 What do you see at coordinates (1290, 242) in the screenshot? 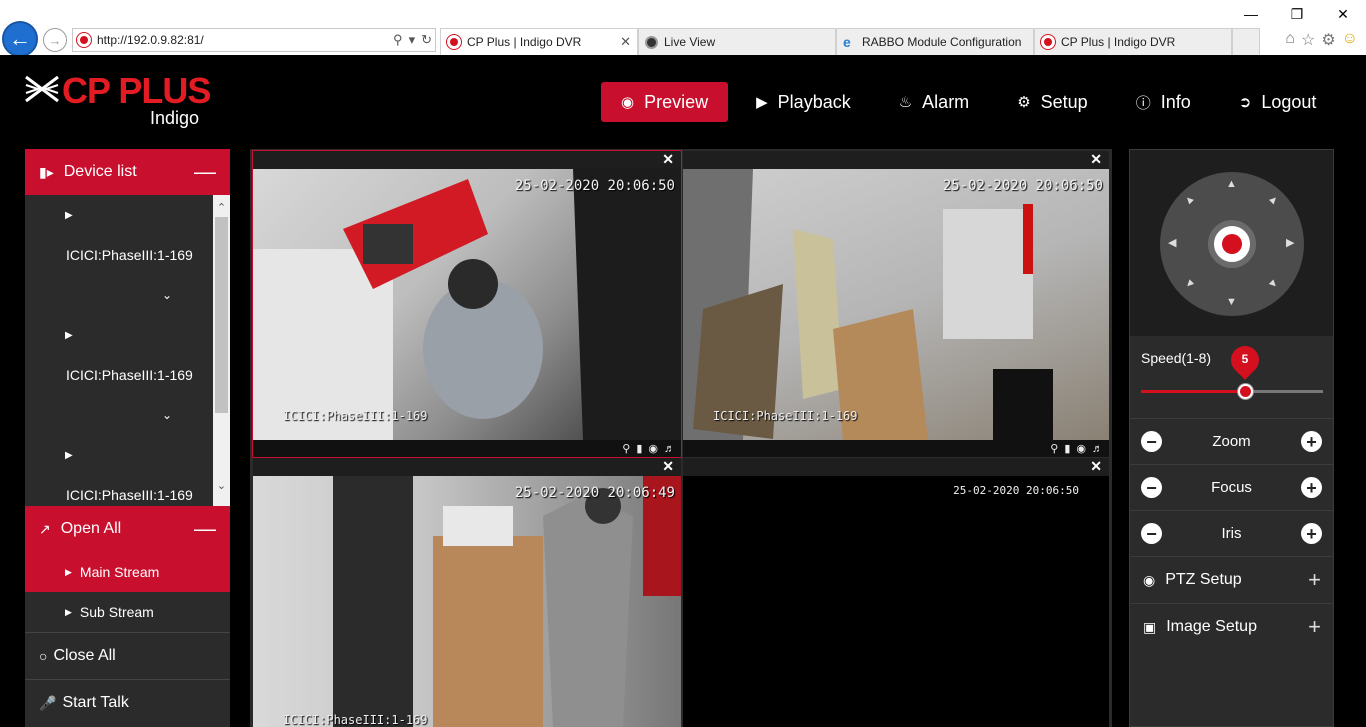
I see `ptz-right-icon: ▶` at bounding box center [1290, 242].